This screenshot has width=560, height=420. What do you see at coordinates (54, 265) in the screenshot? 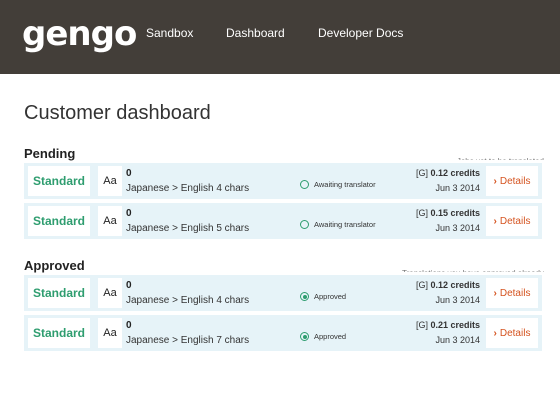
I see `section-title-approved: Approved` at bounding box center [54, 265].